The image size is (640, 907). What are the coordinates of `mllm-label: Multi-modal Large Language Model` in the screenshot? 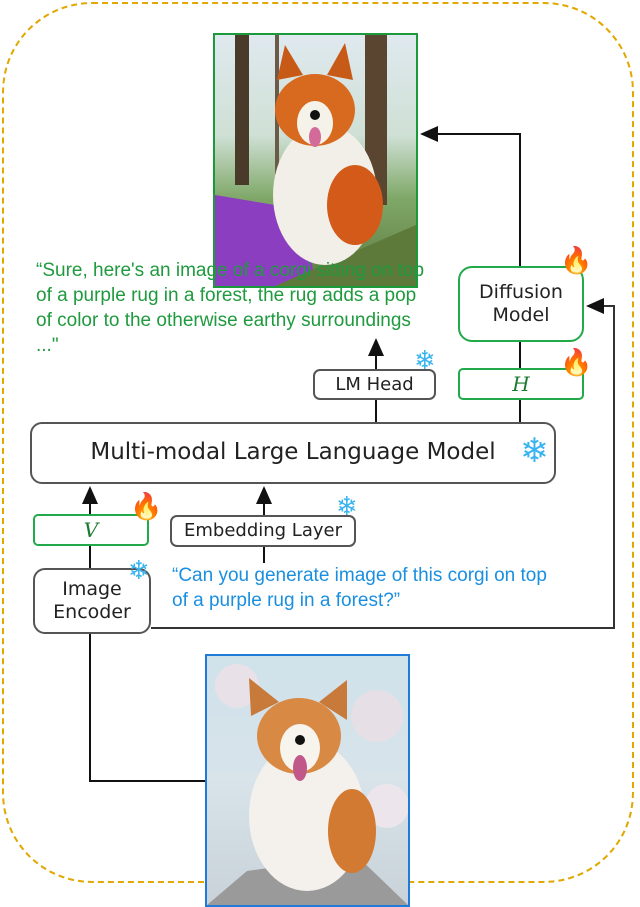 It's located at (293, 452).